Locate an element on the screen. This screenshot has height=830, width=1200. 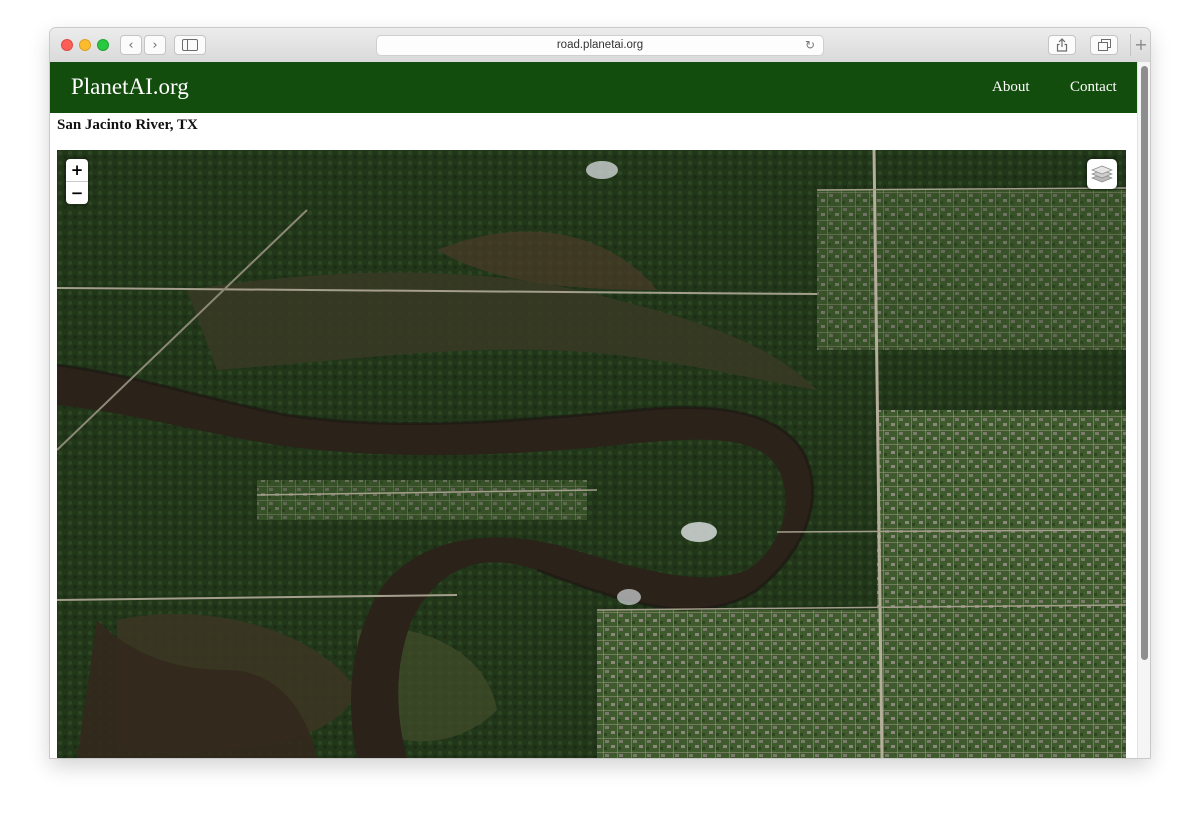
zoom-out-button: − is located at coordinates (77, 192).